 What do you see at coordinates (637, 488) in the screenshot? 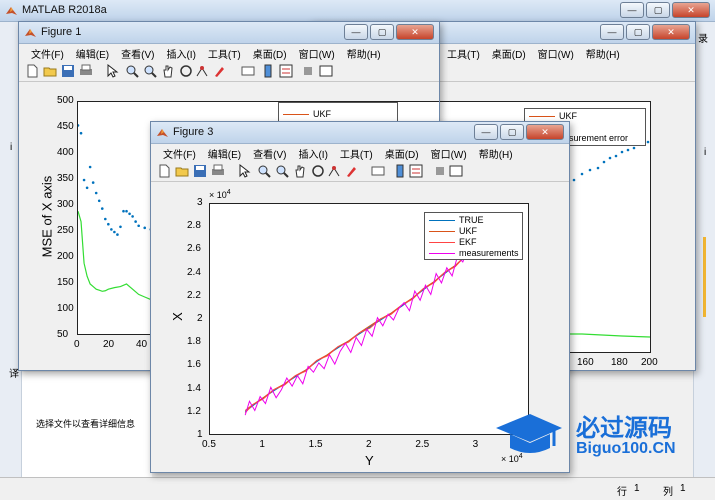
I see `status-row-value: 1` at bounding box center [637, 488].